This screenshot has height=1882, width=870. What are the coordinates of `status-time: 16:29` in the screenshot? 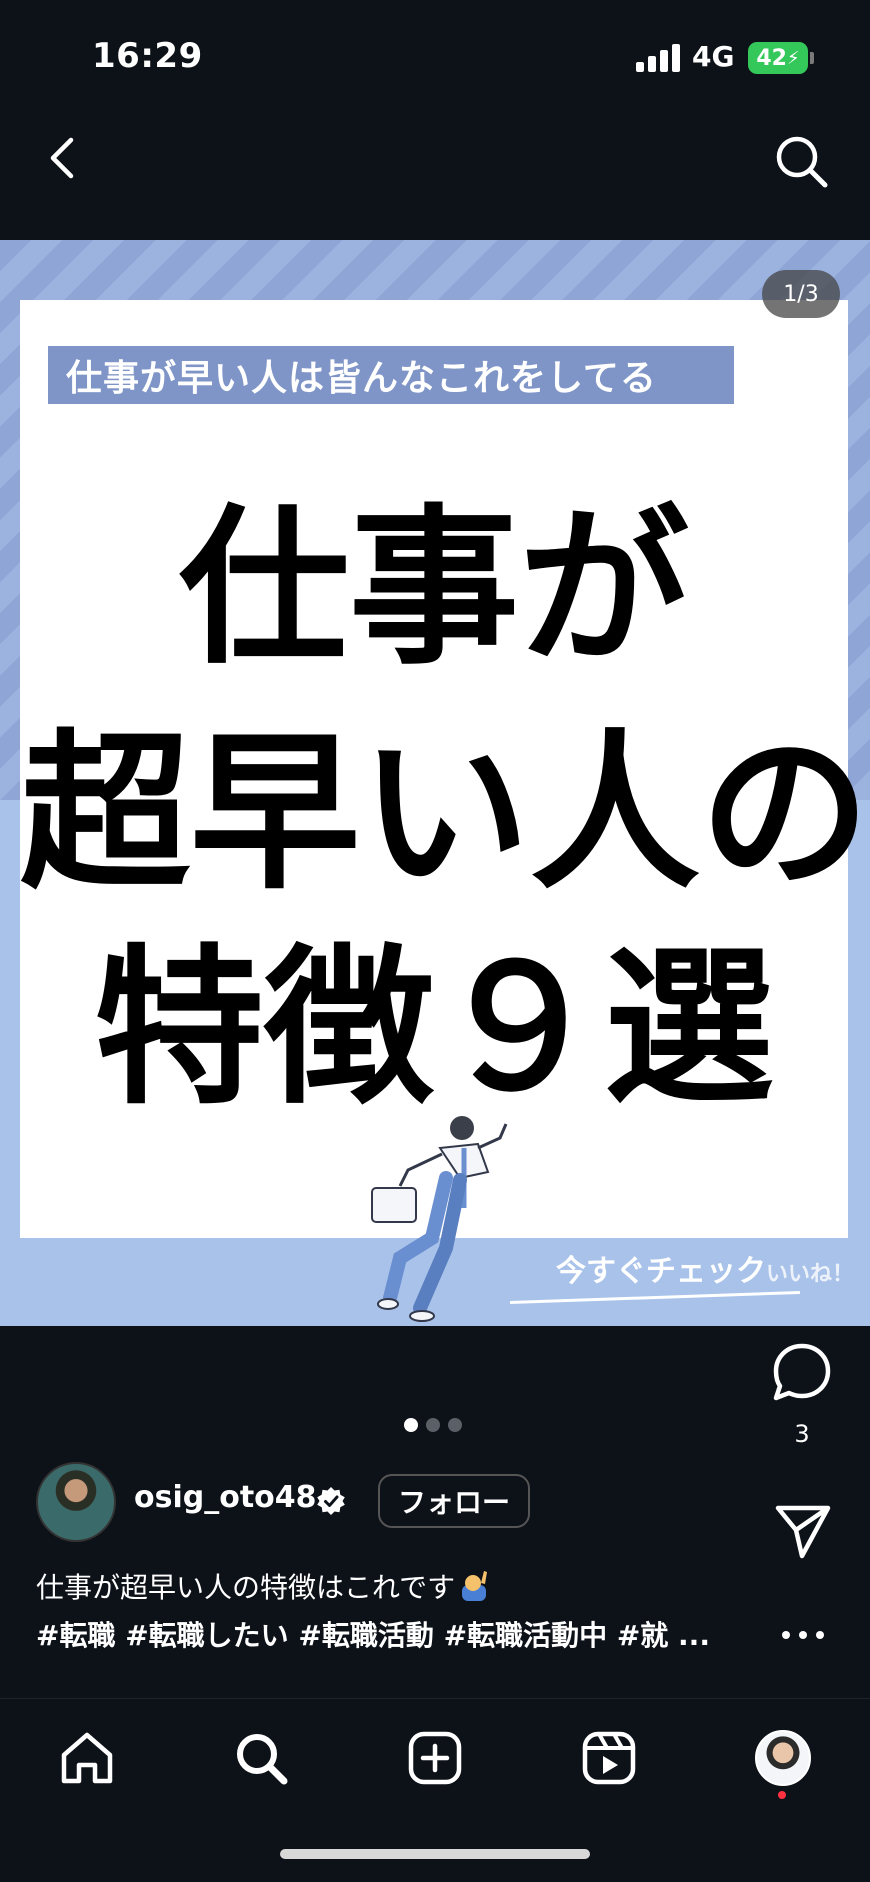 It's located at (147, 56).